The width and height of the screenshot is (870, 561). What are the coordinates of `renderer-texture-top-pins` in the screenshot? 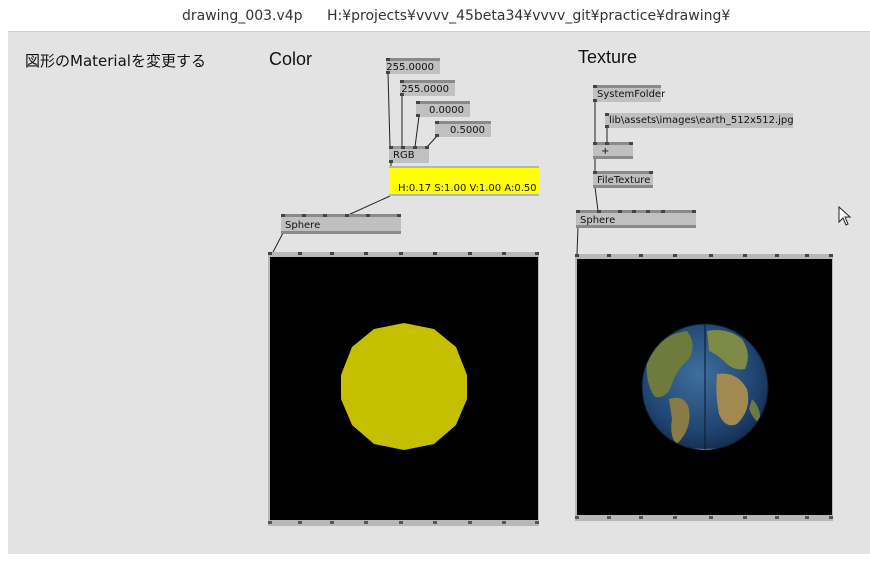 It's located at (704, 255).